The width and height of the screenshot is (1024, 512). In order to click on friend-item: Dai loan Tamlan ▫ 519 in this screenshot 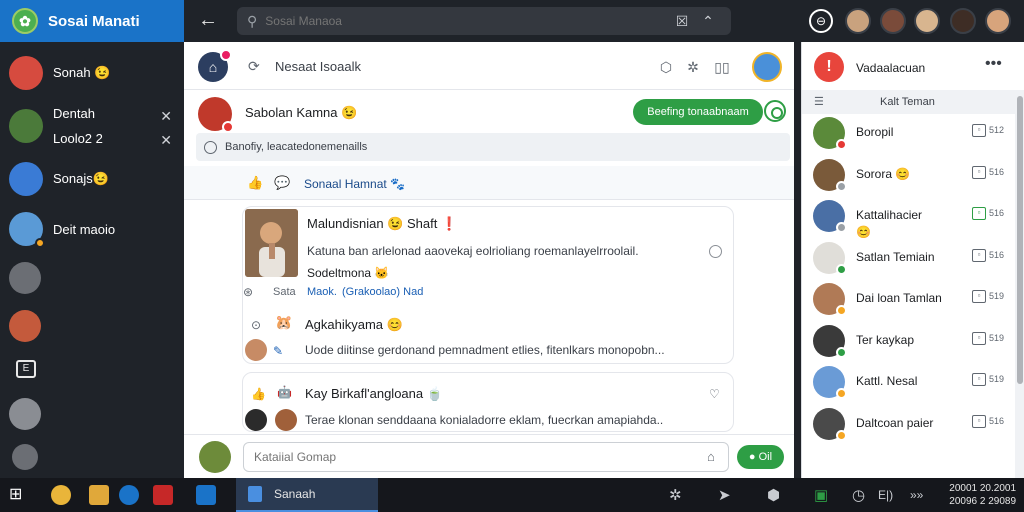, I will do `click(908, 300)`.